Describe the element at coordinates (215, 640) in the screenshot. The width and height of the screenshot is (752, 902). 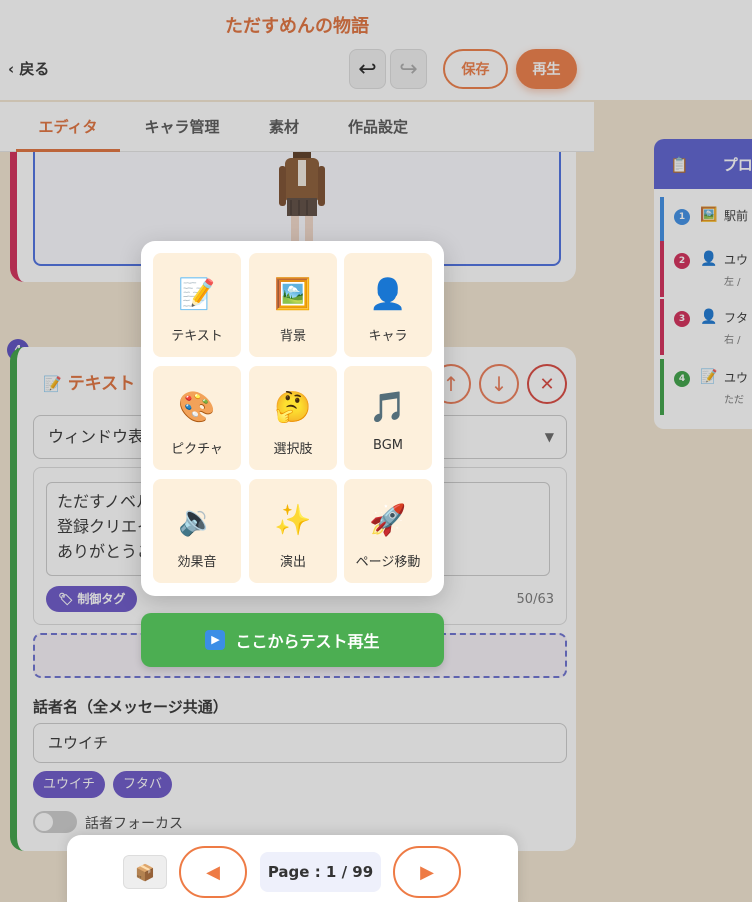
I see `play-icon: ▶` at that location.